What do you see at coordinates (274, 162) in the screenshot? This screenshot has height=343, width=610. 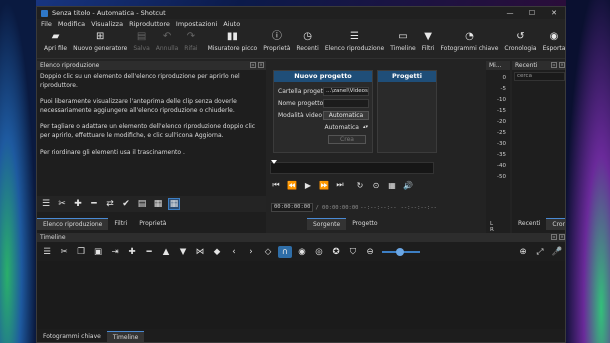 I see `playhead-icon` at bounding box center [274, 162].